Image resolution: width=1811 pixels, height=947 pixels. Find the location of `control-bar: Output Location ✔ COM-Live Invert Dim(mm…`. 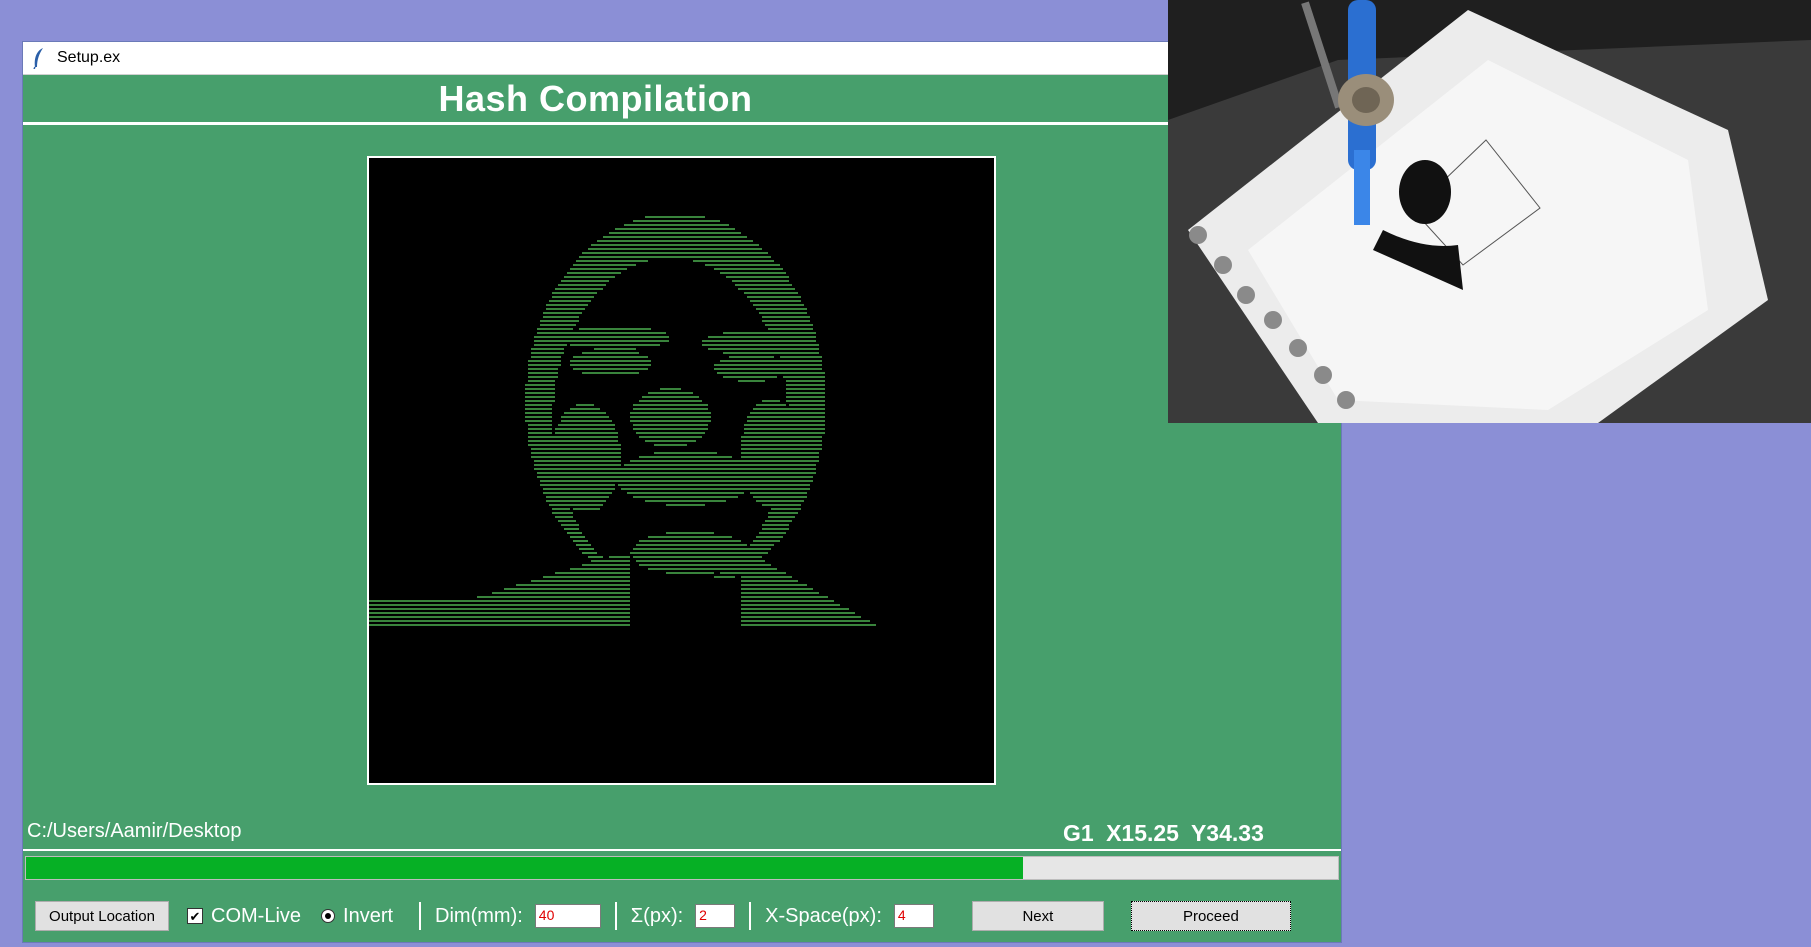

control-bar: Output Location ✔ COM-Live Invert Dim(mm… is located at coordinates (682, 916).